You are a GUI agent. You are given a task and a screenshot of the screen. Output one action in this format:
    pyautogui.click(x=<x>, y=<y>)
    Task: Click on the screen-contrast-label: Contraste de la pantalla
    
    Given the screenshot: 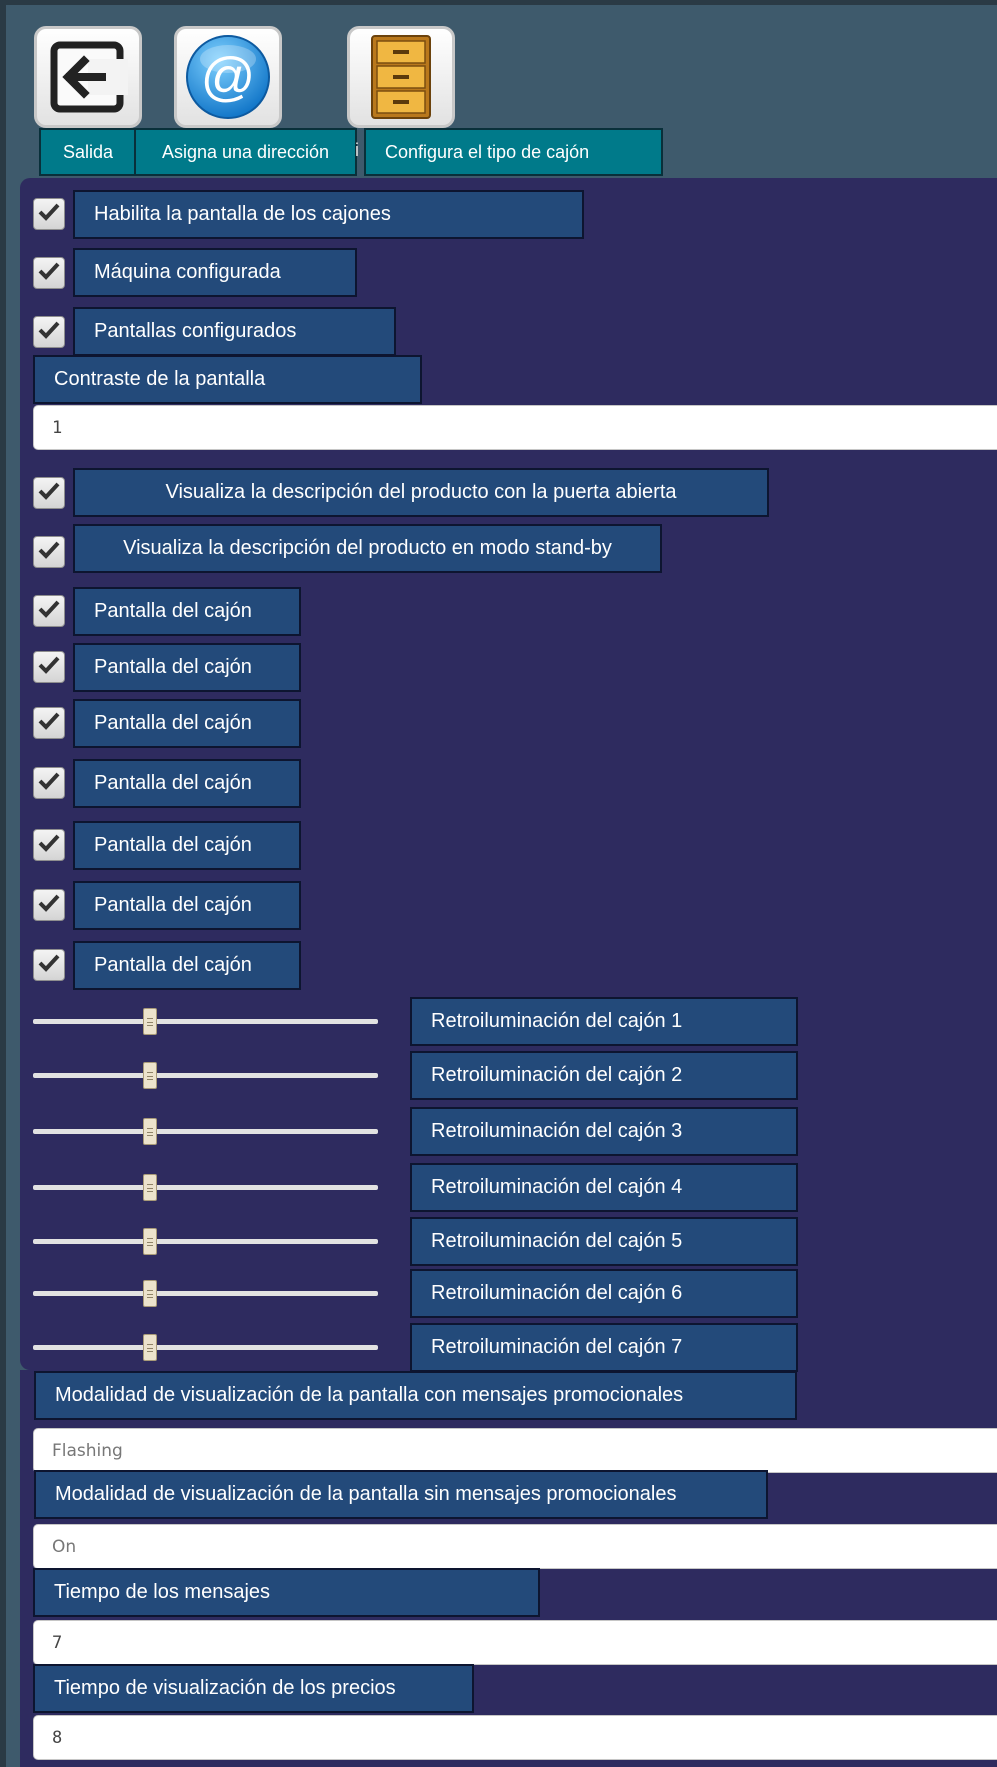 What is the action you would take?
    pyautogui.click(x=227, y=379)
    